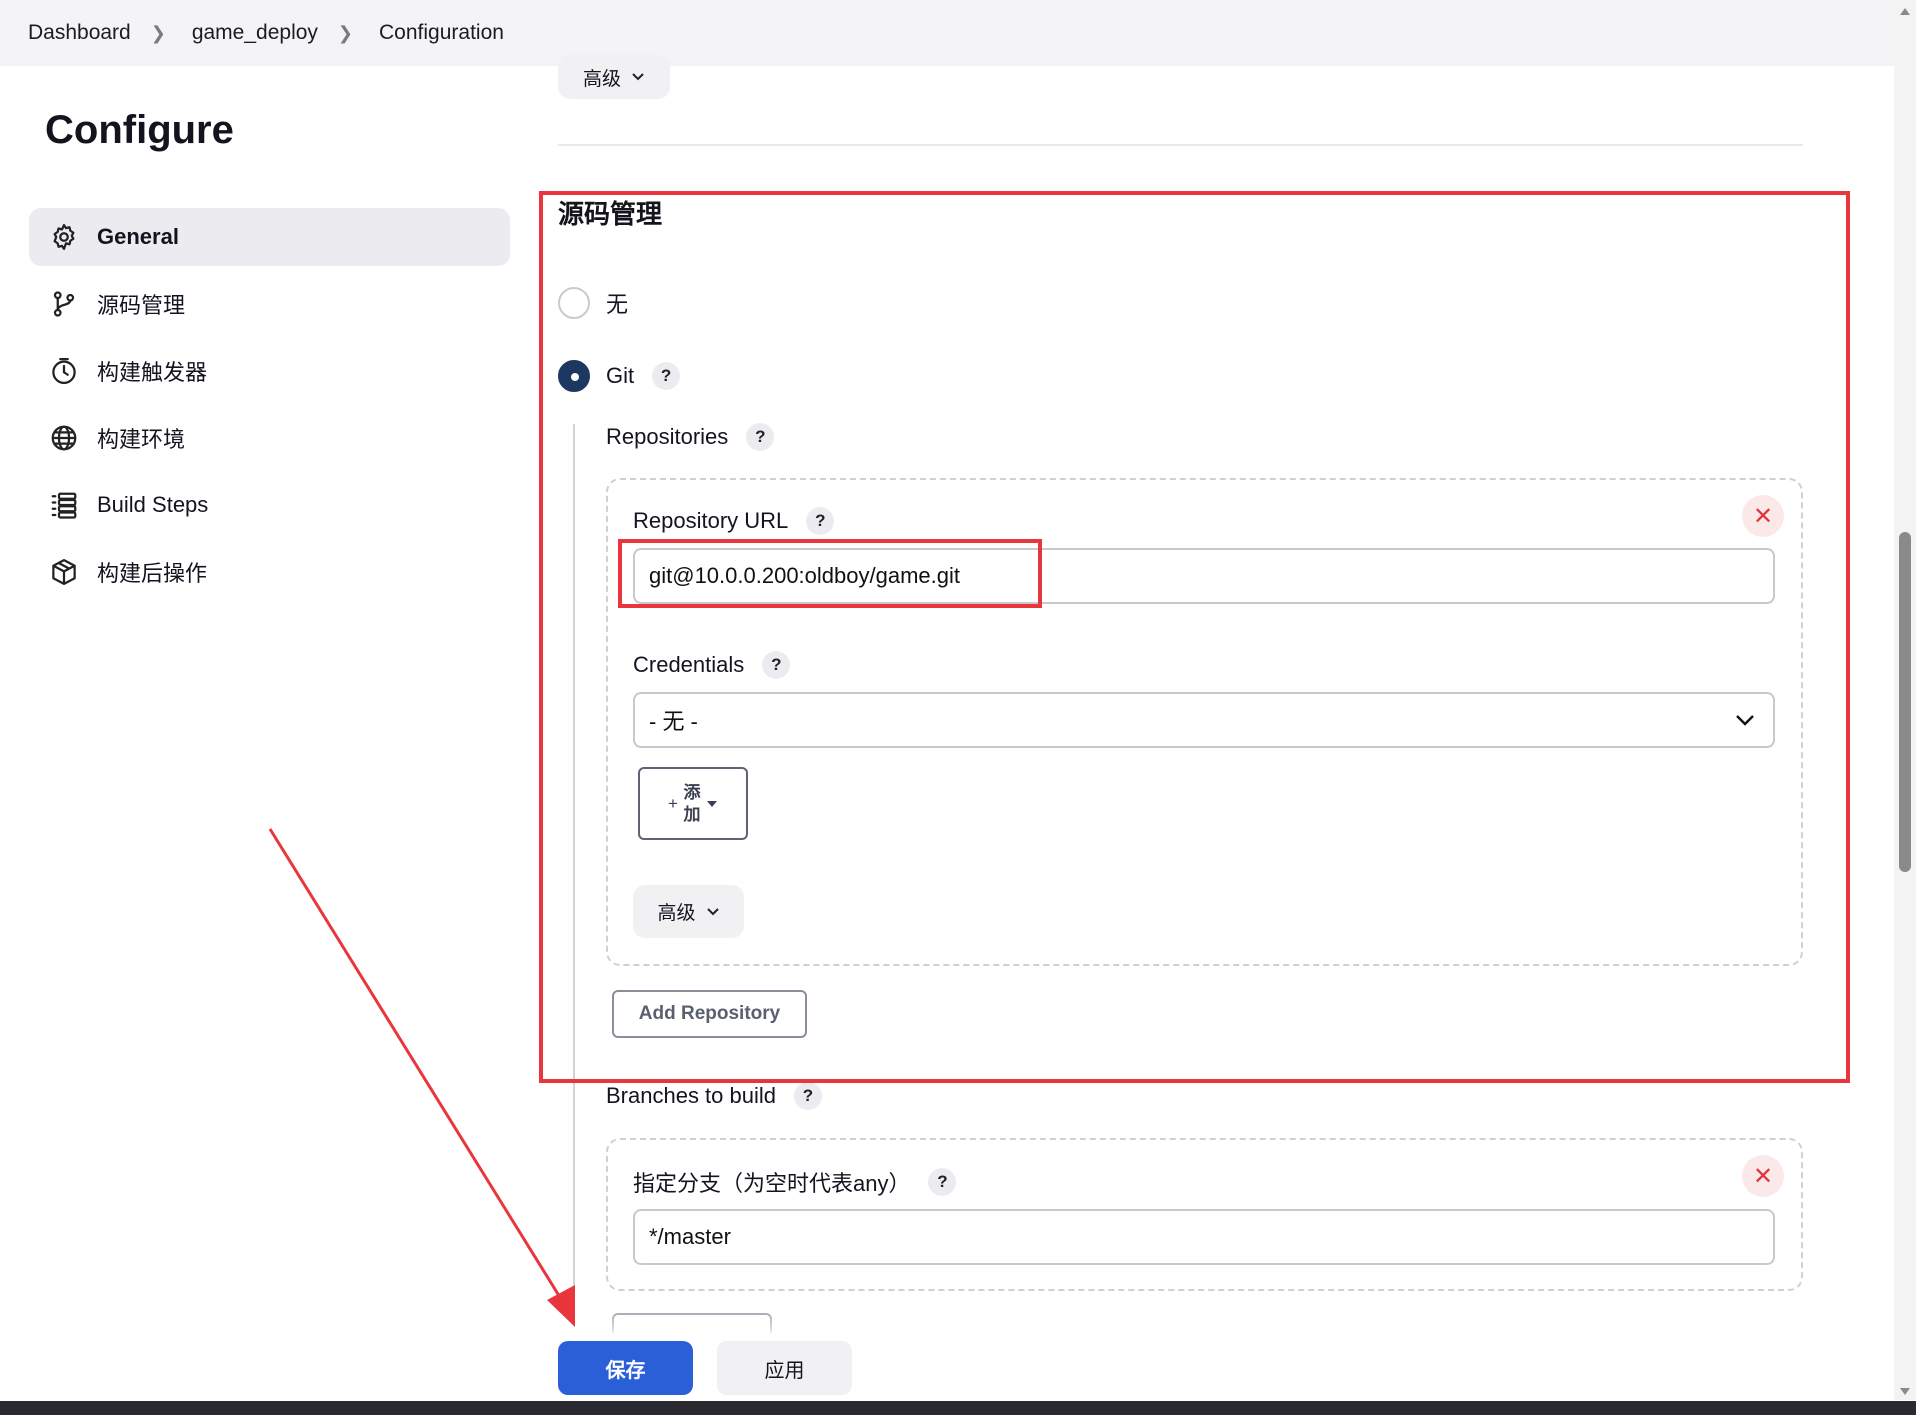  Describe the element at coordinates (1905, 1391) in the screenshot. I see `scroll-down-arrow-icon` at that location.